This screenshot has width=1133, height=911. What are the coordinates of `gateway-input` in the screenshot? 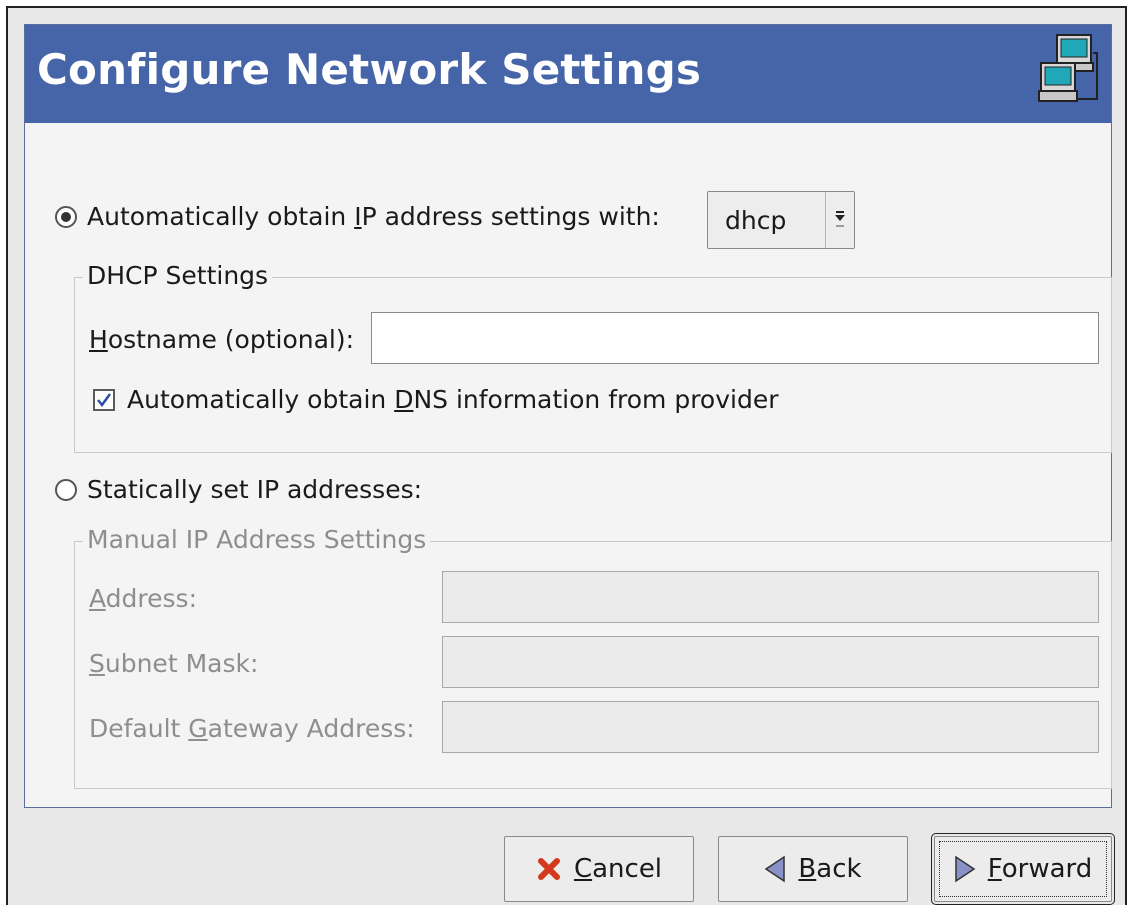 It's located at (770, 727).